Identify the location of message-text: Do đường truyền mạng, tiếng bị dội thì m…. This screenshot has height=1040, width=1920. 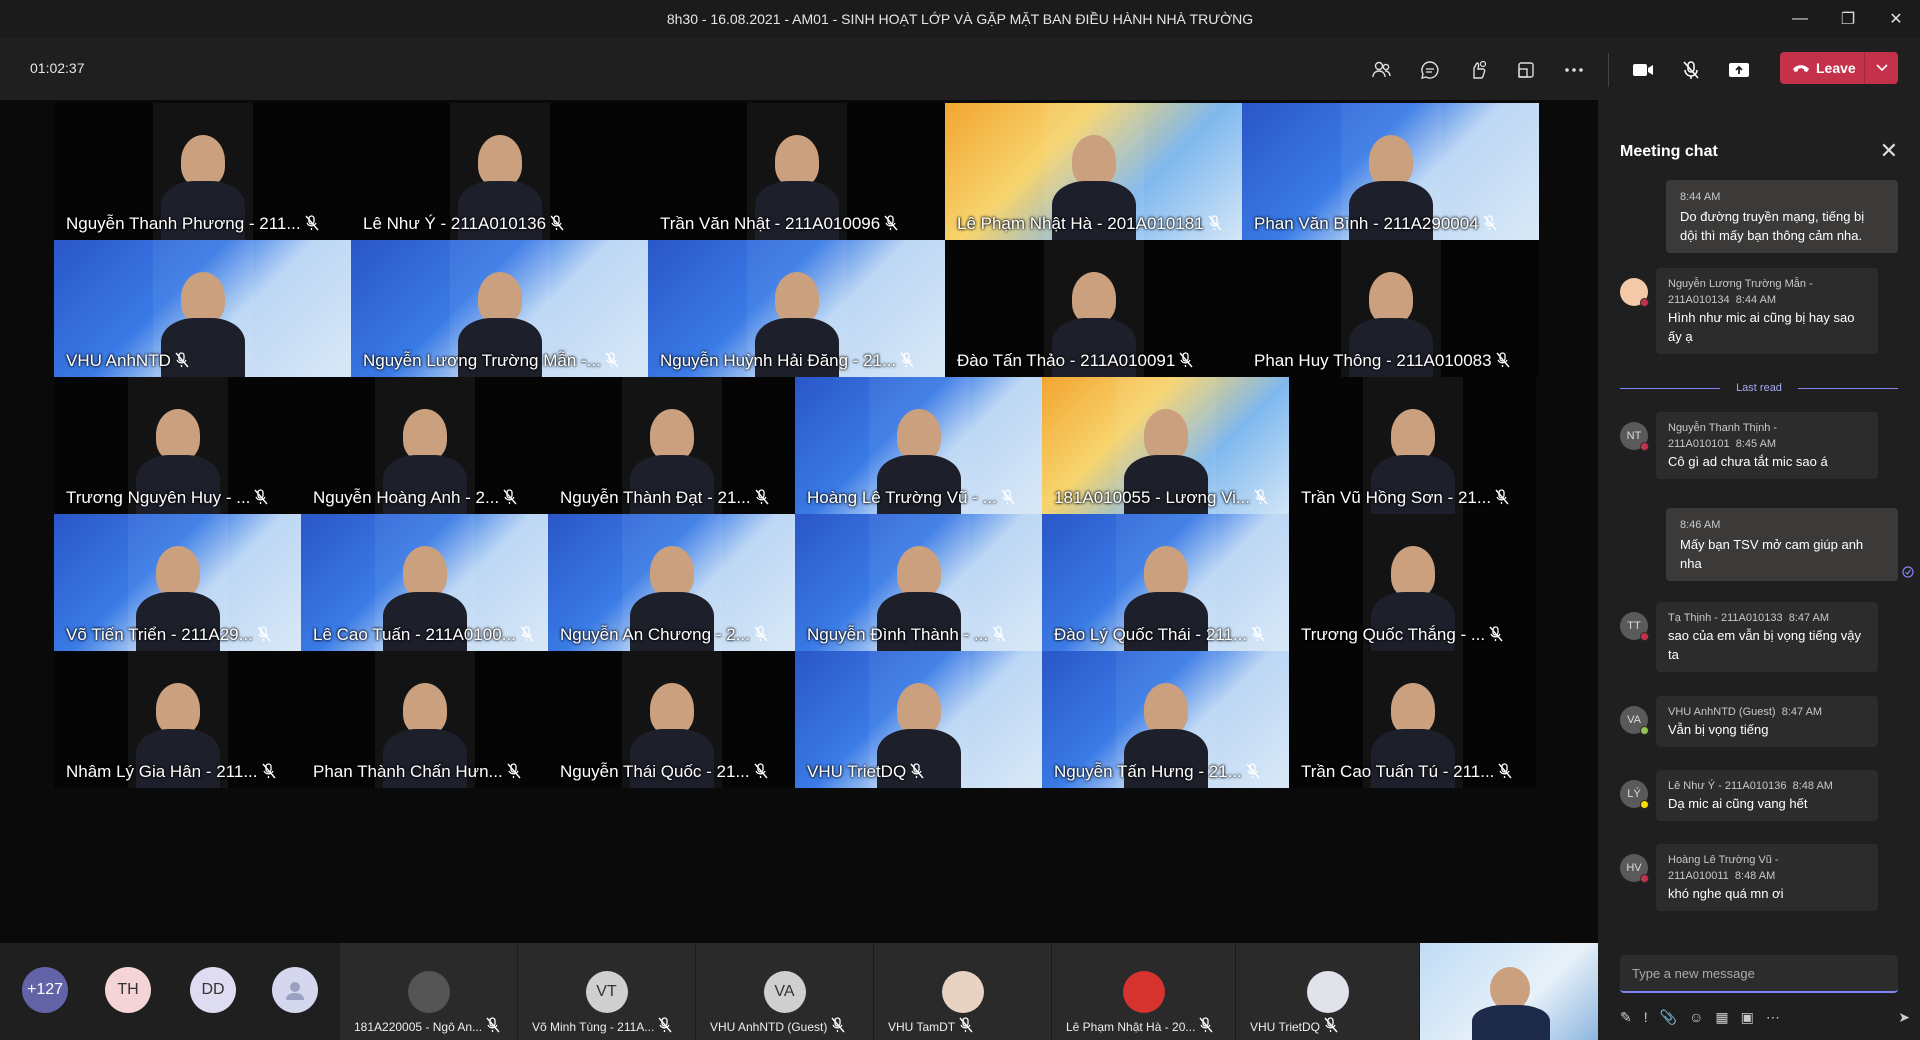
(1772, 226).